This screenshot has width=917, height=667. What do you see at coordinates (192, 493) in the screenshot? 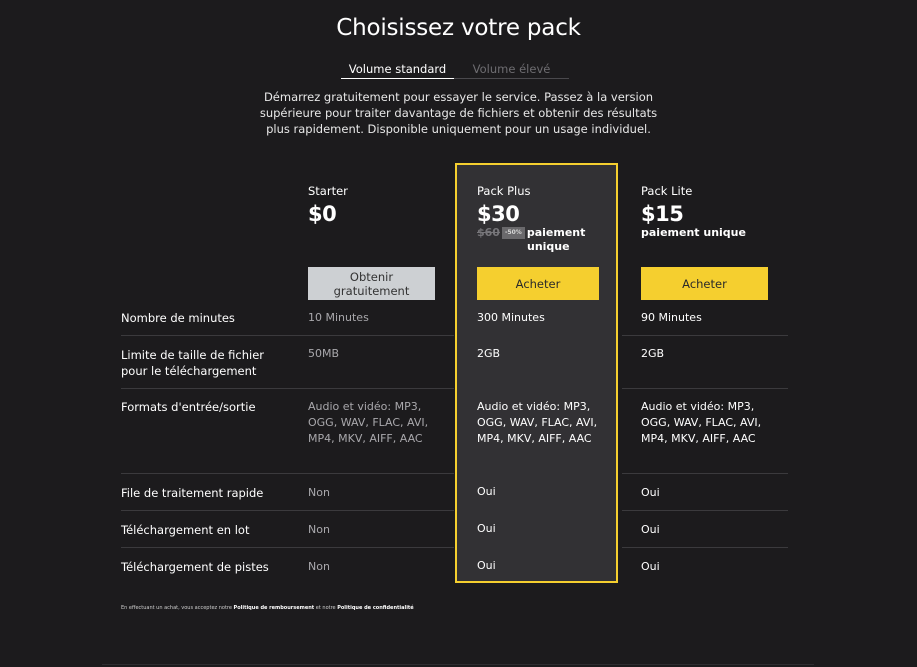
I see `row-label-fast-queue: File de traitement rapide` at bounding box center [192, 493].